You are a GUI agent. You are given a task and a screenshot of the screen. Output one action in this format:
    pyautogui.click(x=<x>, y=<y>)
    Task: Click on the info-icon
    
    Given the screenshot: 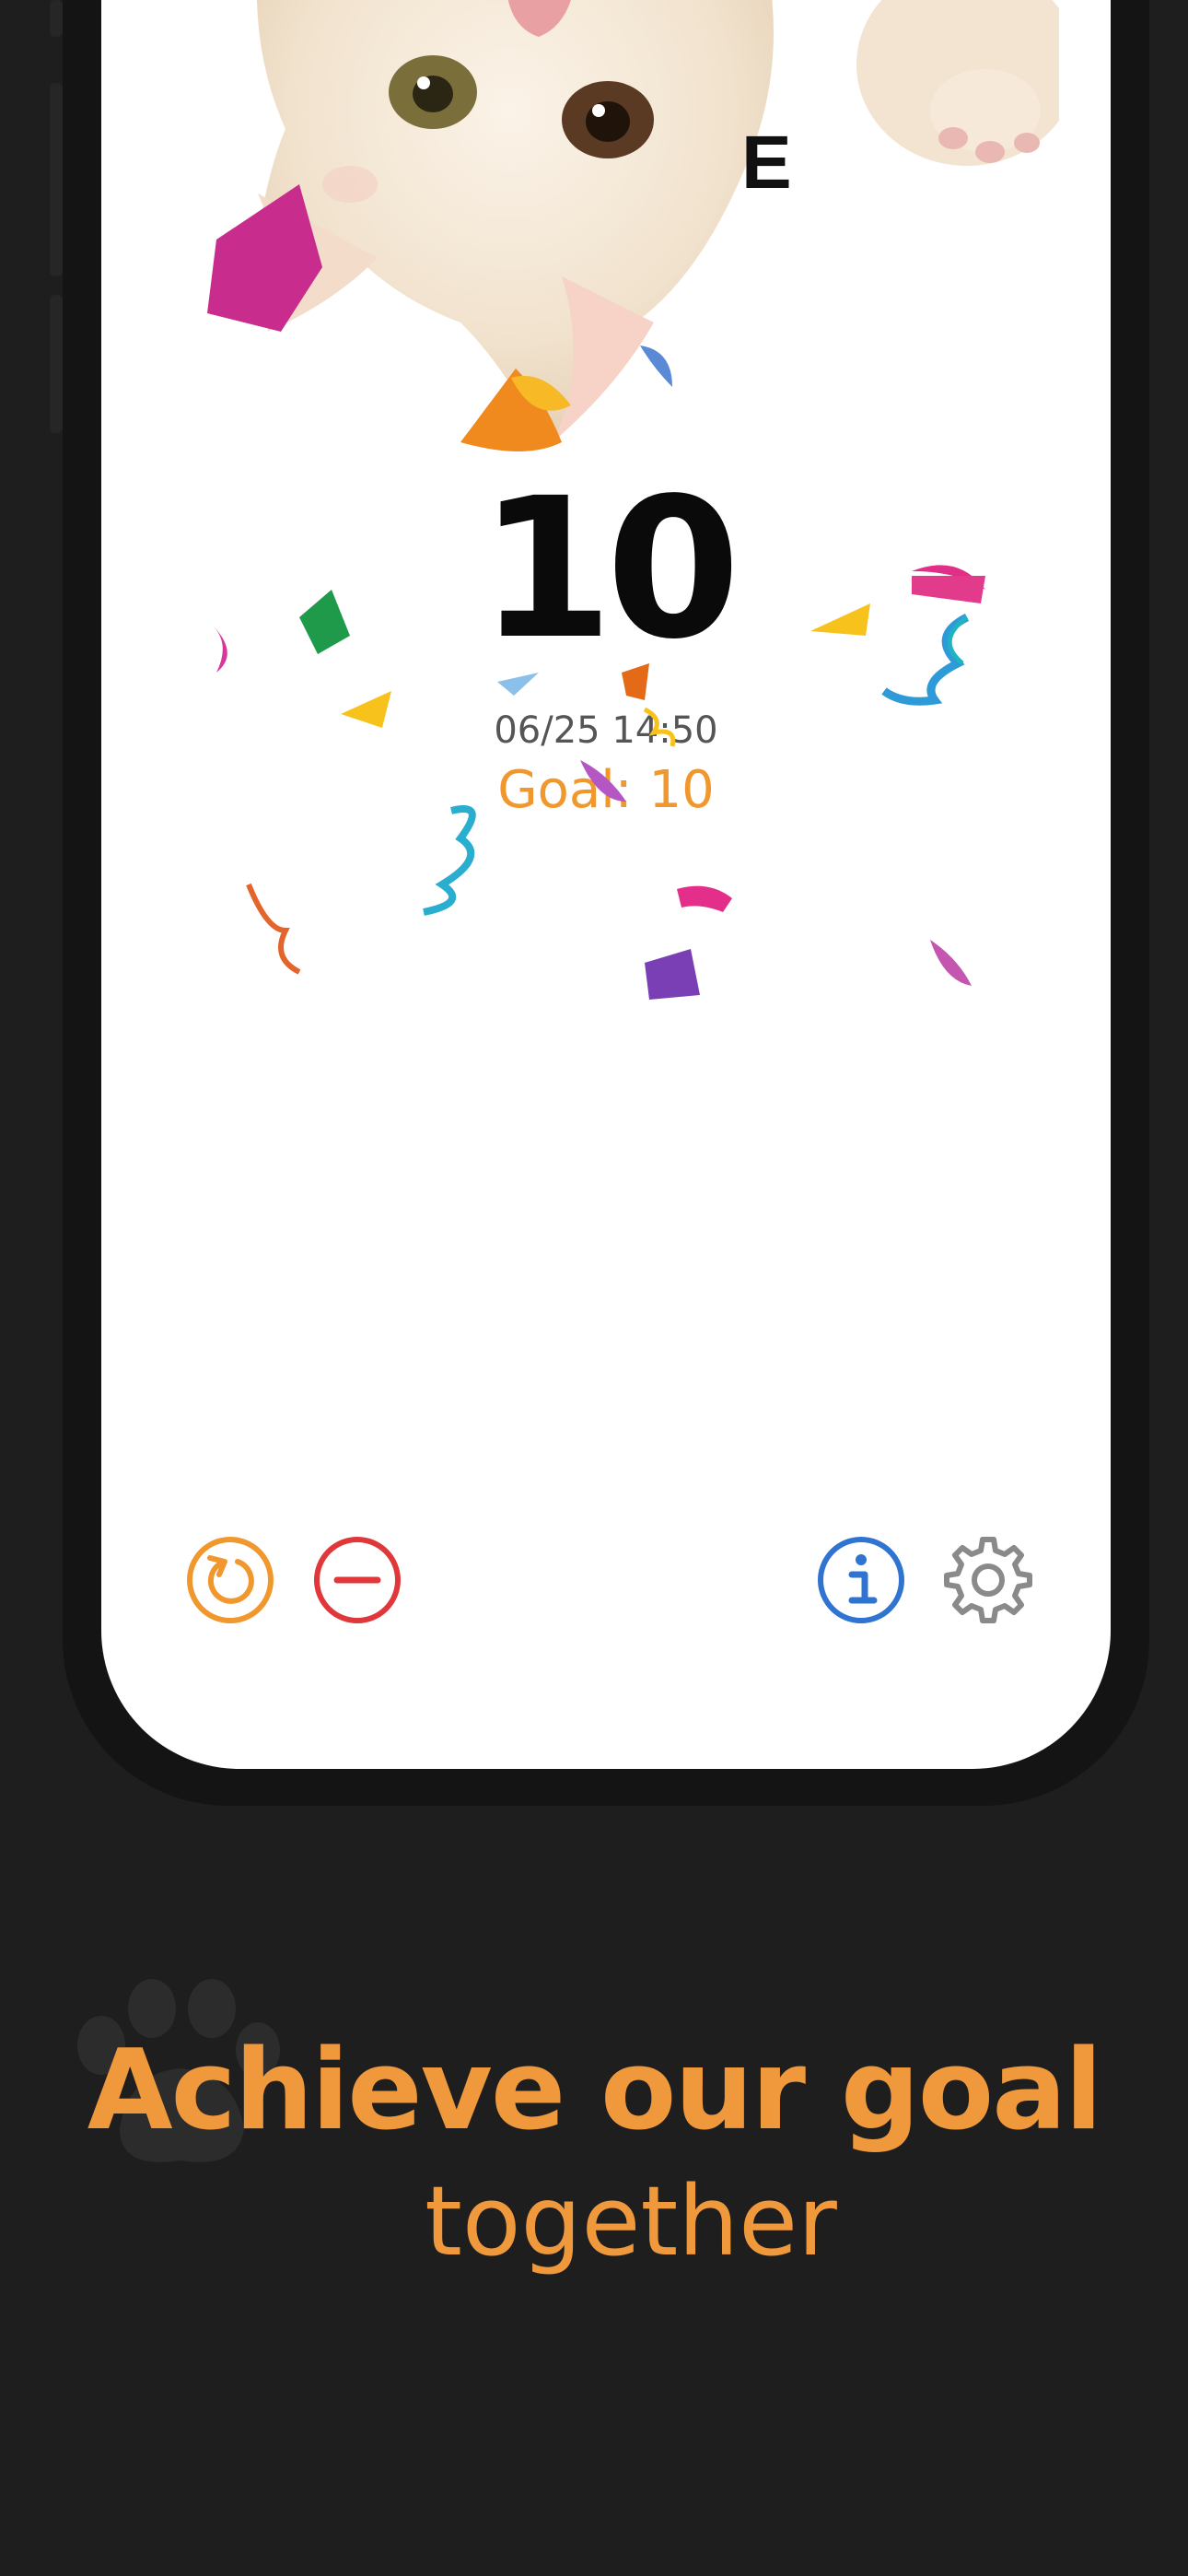 What is the action you would take?
    pyautogui.click(x=861, y=1580)
    